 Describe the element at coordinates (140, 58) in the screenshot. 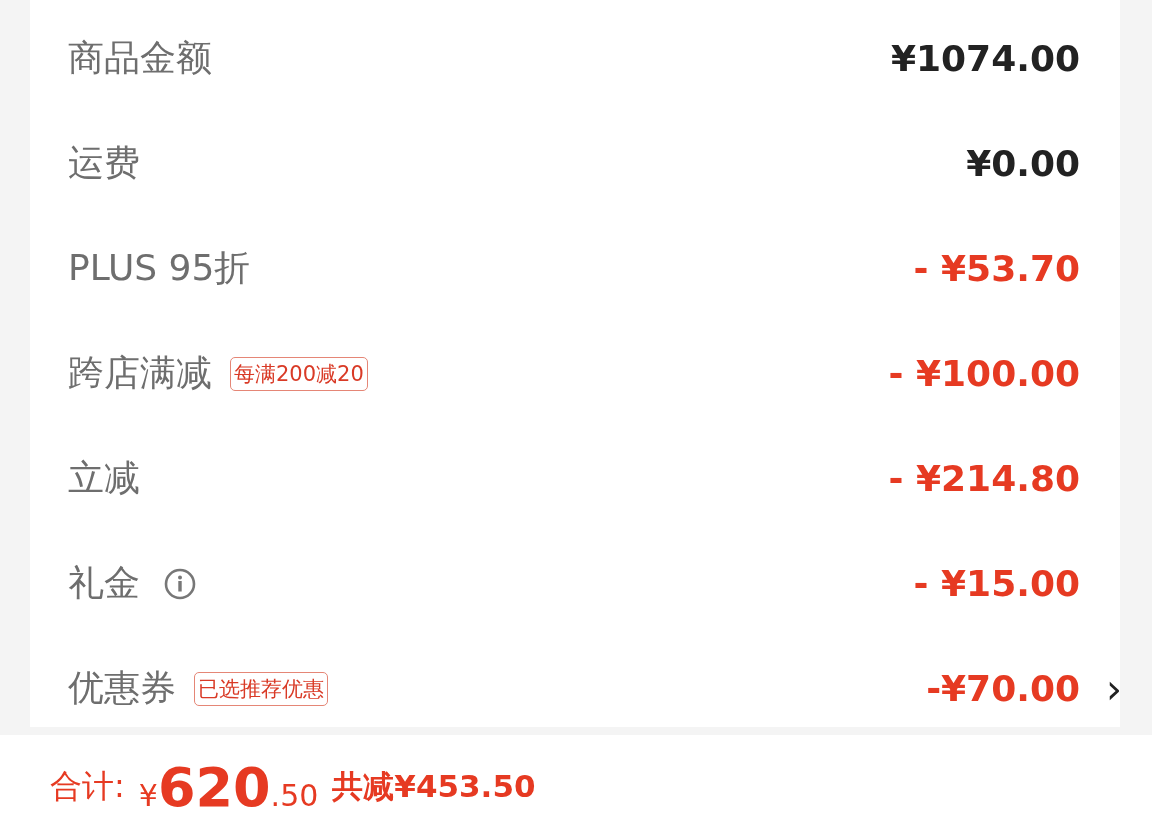

I see `fee-label: 商品金额` at that location.